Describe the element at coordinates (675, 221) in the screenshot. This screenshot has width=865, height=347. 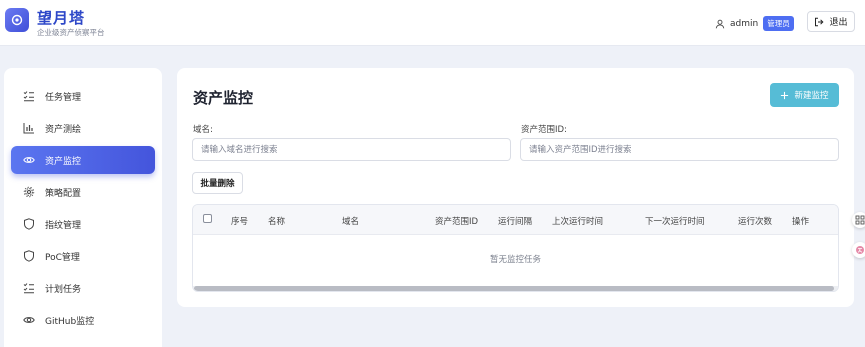
I see `column-header-next-run: 下一次运行时间` at that location.